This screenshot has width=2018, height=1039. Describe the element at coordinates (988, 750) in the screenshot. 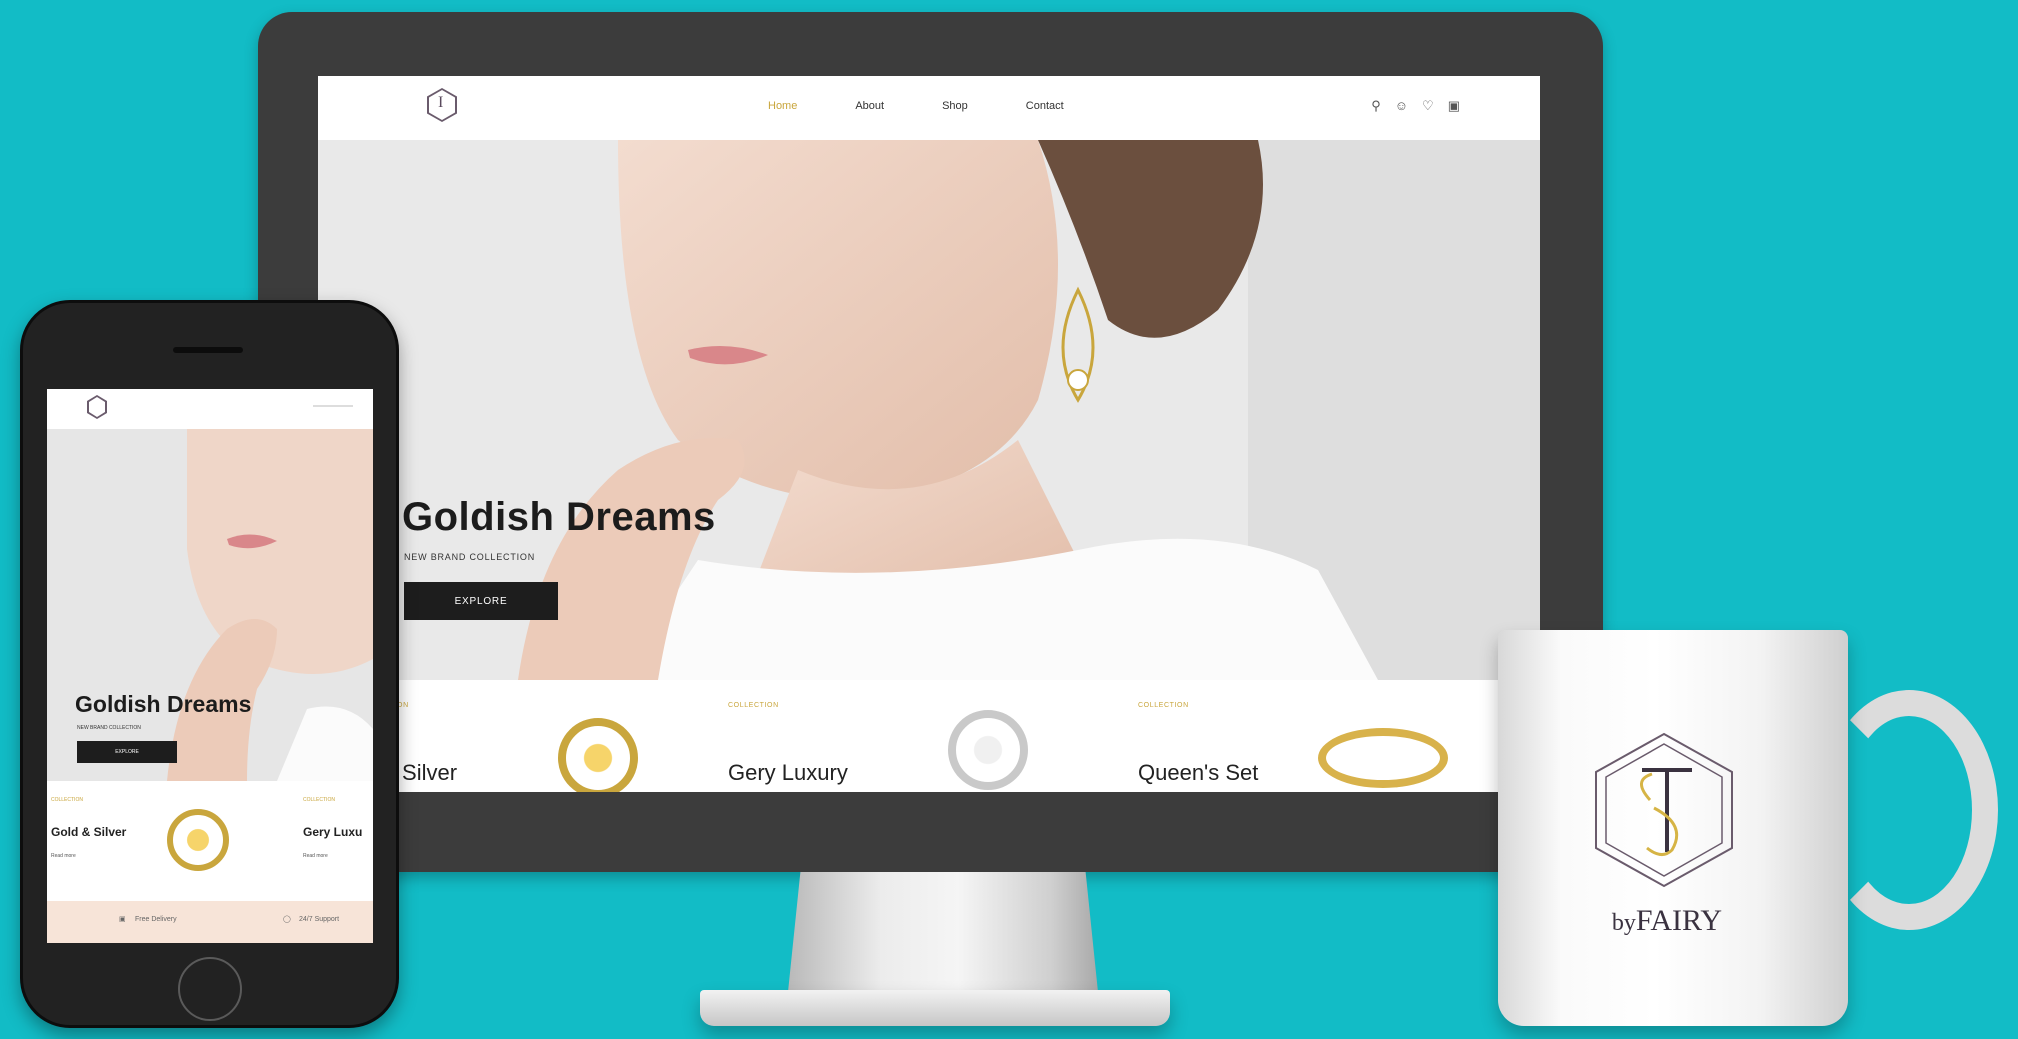

I see `silver-ring-image` at that location.